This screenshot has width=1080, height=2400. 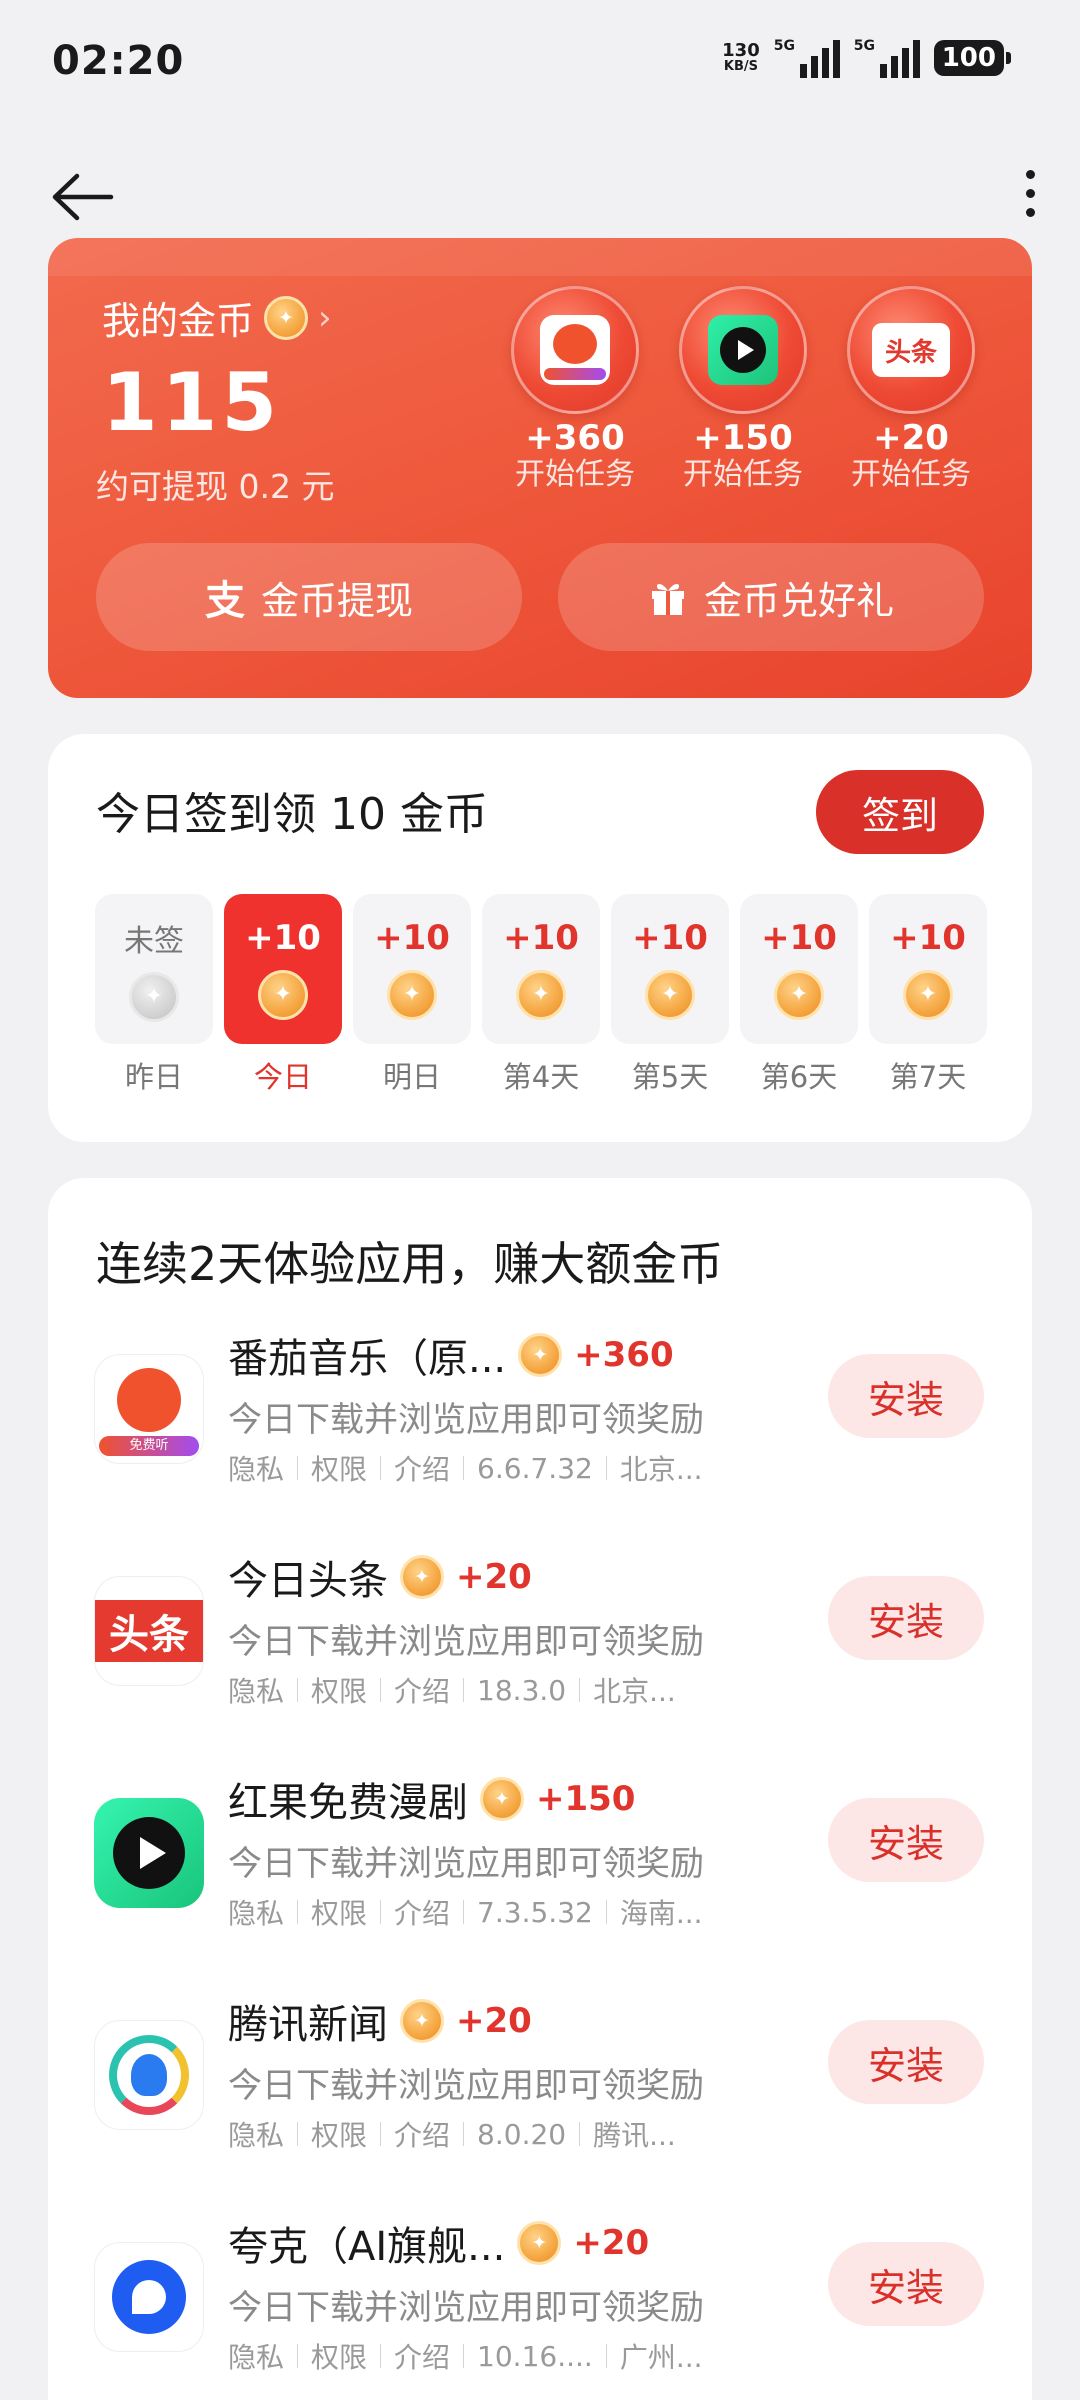 What do you see at coordinates (217, 317) in the screenshot?
I see `my-coins-link: 我的金币 ›` at bounding box center [217, 317].